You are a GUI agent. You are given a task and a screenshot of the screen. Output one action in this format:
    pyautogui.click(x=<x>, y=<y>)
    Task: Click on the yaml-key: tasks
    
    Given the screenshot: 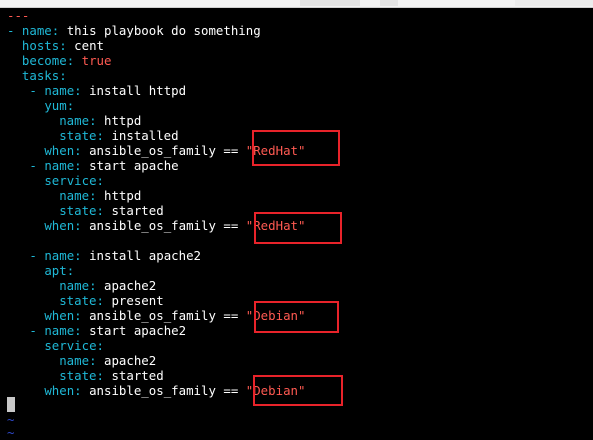 What is the action you would take?
    pyautogui.click(x=40, y=75)
    